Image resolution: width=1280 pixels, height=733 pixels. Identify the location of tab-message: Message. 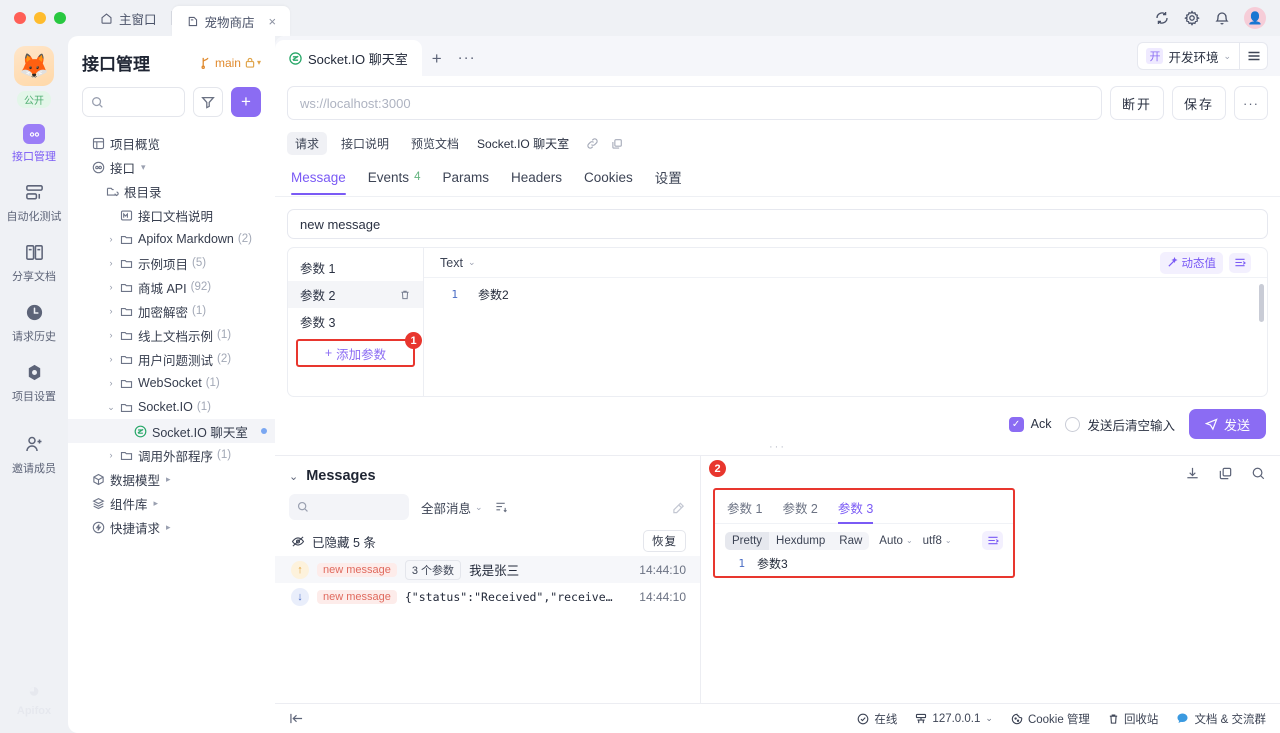
(318, 182).